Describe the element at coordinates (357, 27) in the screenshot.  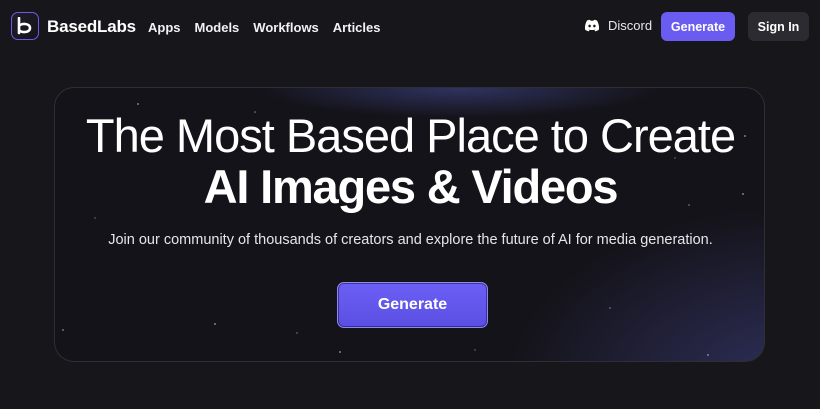
I see `nav-item-articles: Articles` at that location.